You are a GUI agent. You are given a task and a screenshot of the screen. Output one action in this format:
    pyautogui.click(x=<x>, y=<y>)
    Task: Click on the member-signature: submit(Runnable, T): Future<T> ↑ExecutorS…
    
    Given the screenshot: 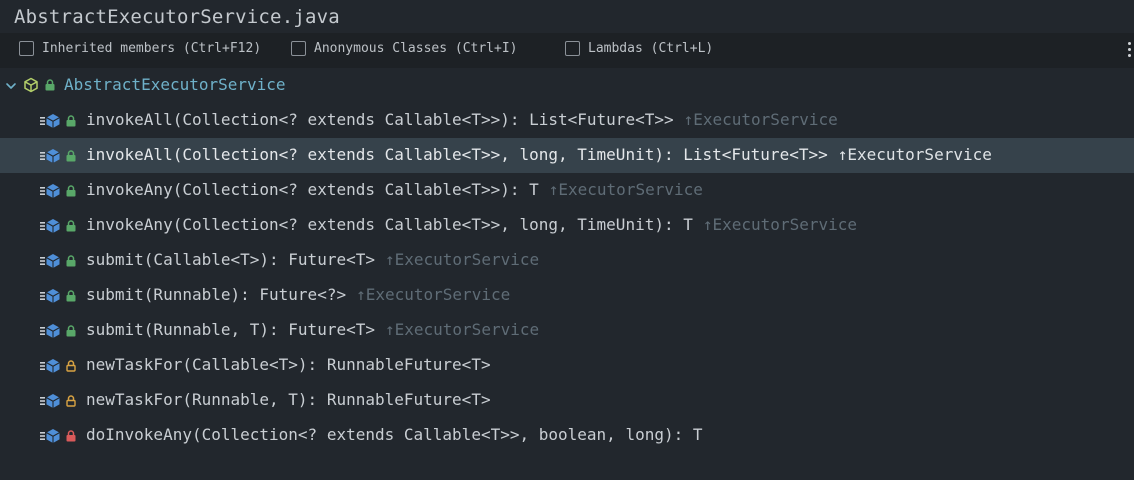 What is the action you would take?
    pyautogui.click(x=312, y=329)
    